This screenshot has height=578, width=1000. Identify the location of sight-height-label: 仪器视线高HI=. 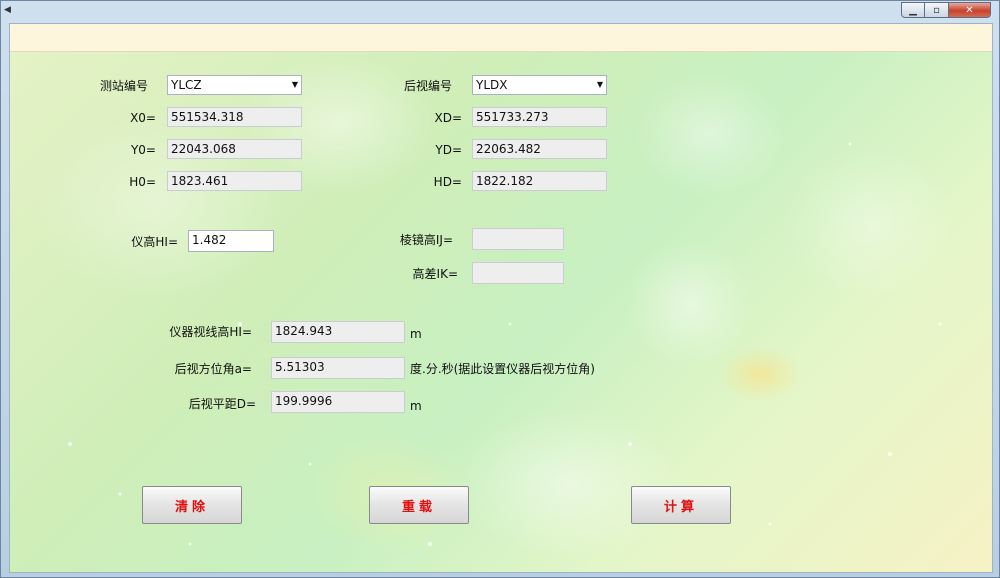
(210, 332).